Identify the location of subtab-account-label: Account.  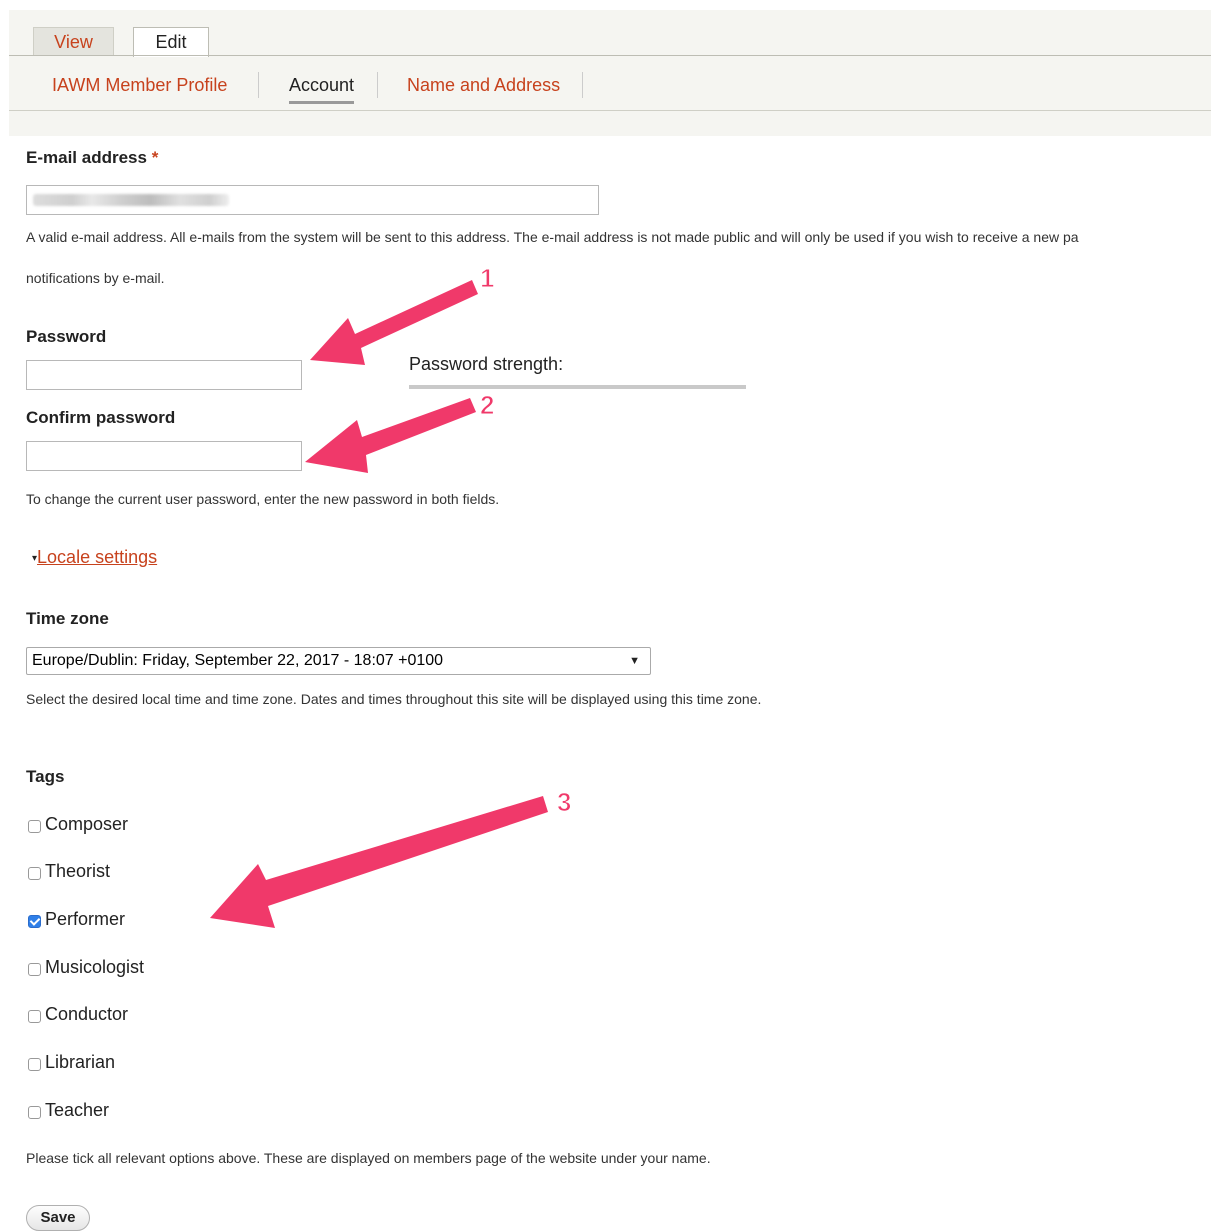
(322, 85).